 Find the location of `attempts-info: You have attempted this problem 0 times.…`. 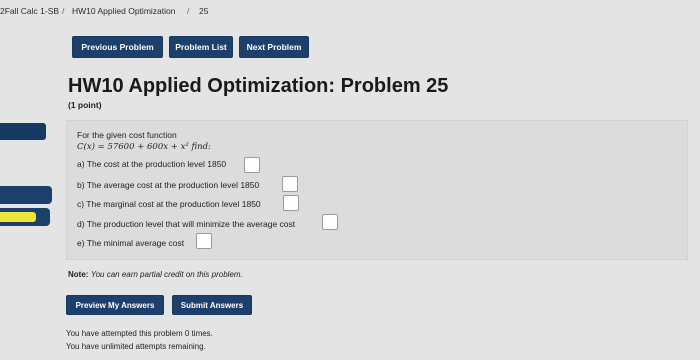

attempts-info: You have attempted this problem 0 times.… is located at coordinates (139, 340).